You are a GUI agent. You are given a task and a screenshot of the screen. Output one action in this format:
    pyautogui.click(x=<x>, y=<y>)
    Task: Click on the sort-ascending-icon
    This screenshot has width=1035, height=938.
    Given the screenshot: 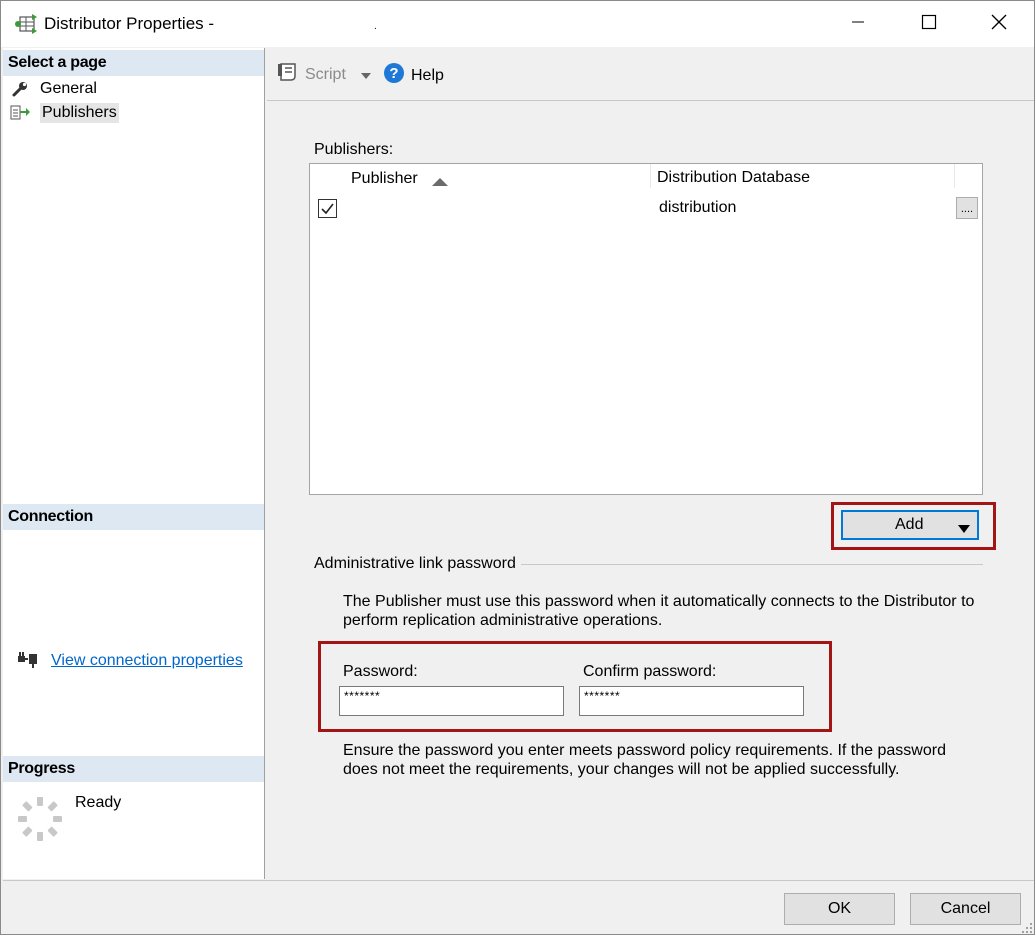 What is the action you would take?
    pyautogui.click(x=440, y=182)
    